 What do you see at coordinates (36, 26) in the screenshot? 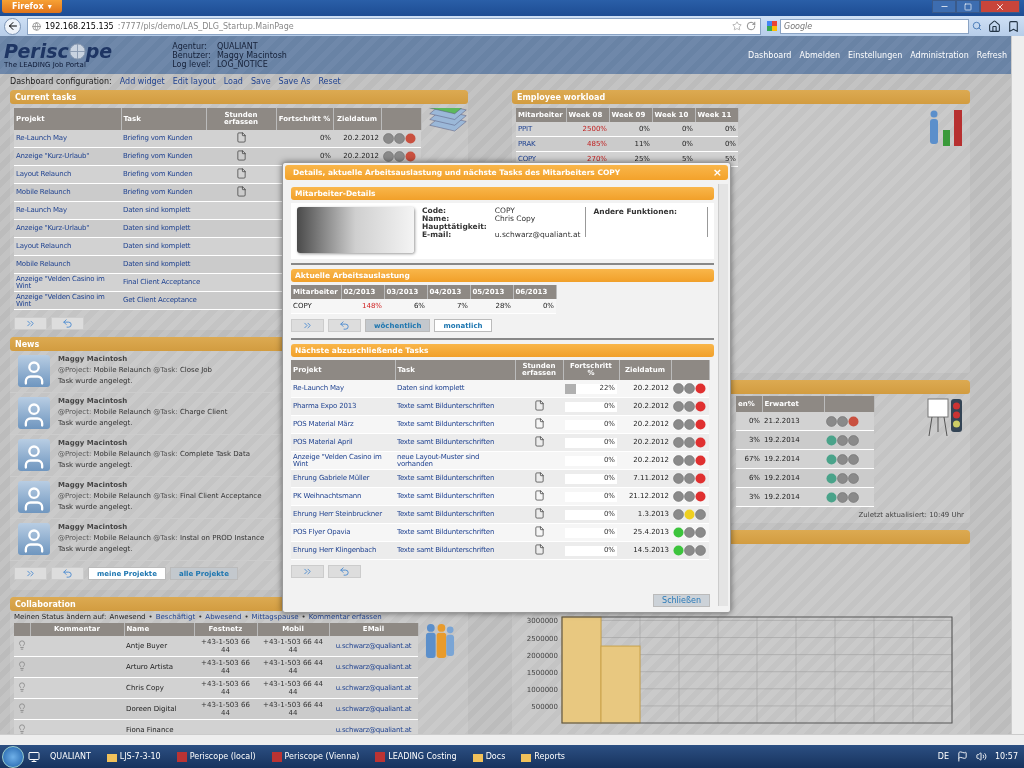
I see `globe-icon` at bounding box center [36, 26].